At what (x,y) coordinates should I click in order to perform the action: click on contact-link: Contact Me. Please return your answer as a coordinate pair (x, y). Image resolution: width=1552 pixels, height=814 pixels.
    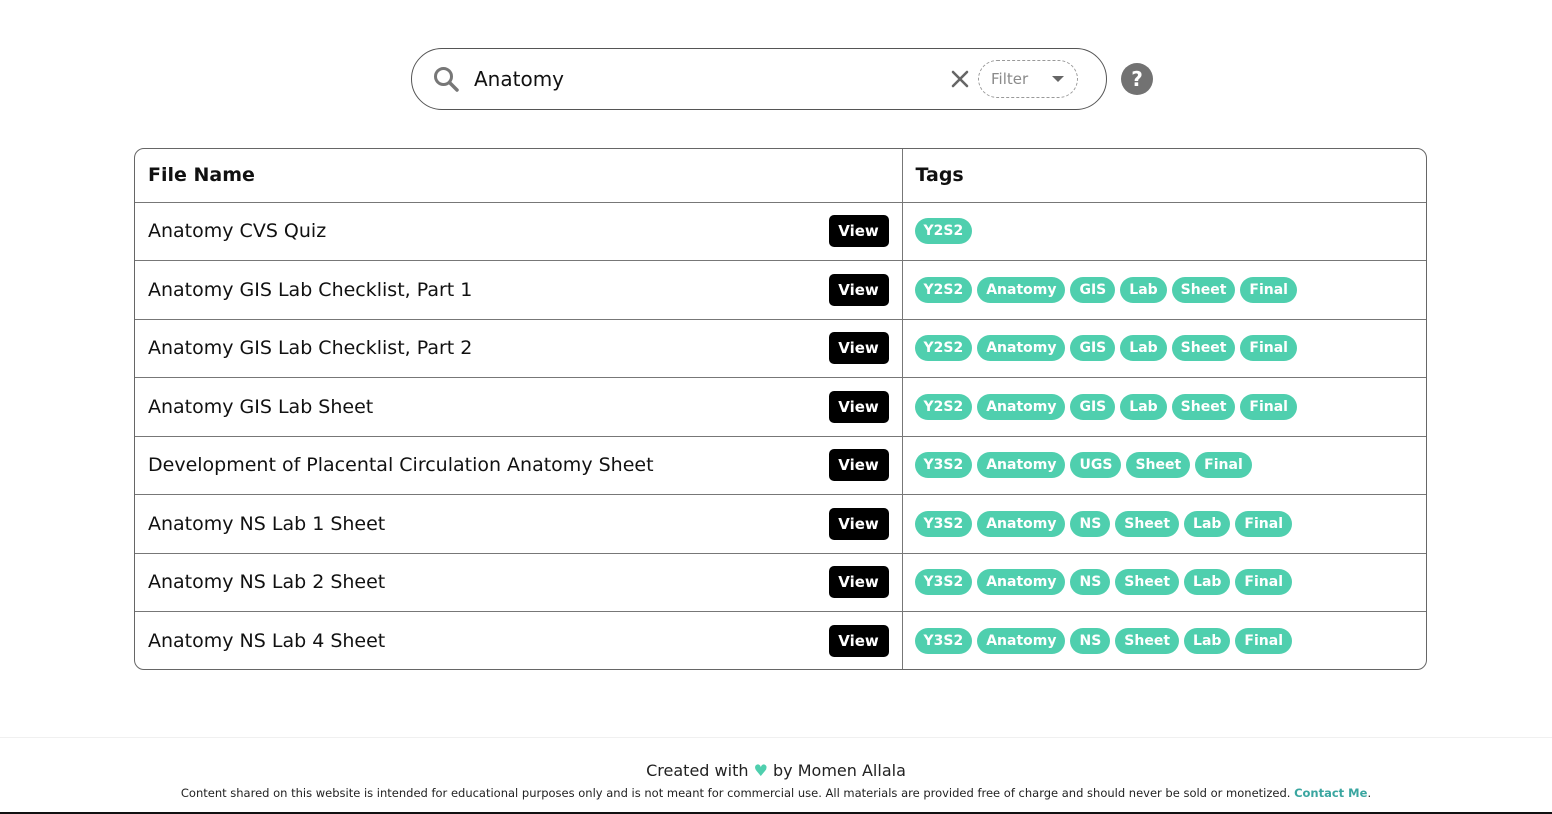
    Looking at the image, I should click on (1330, 793).